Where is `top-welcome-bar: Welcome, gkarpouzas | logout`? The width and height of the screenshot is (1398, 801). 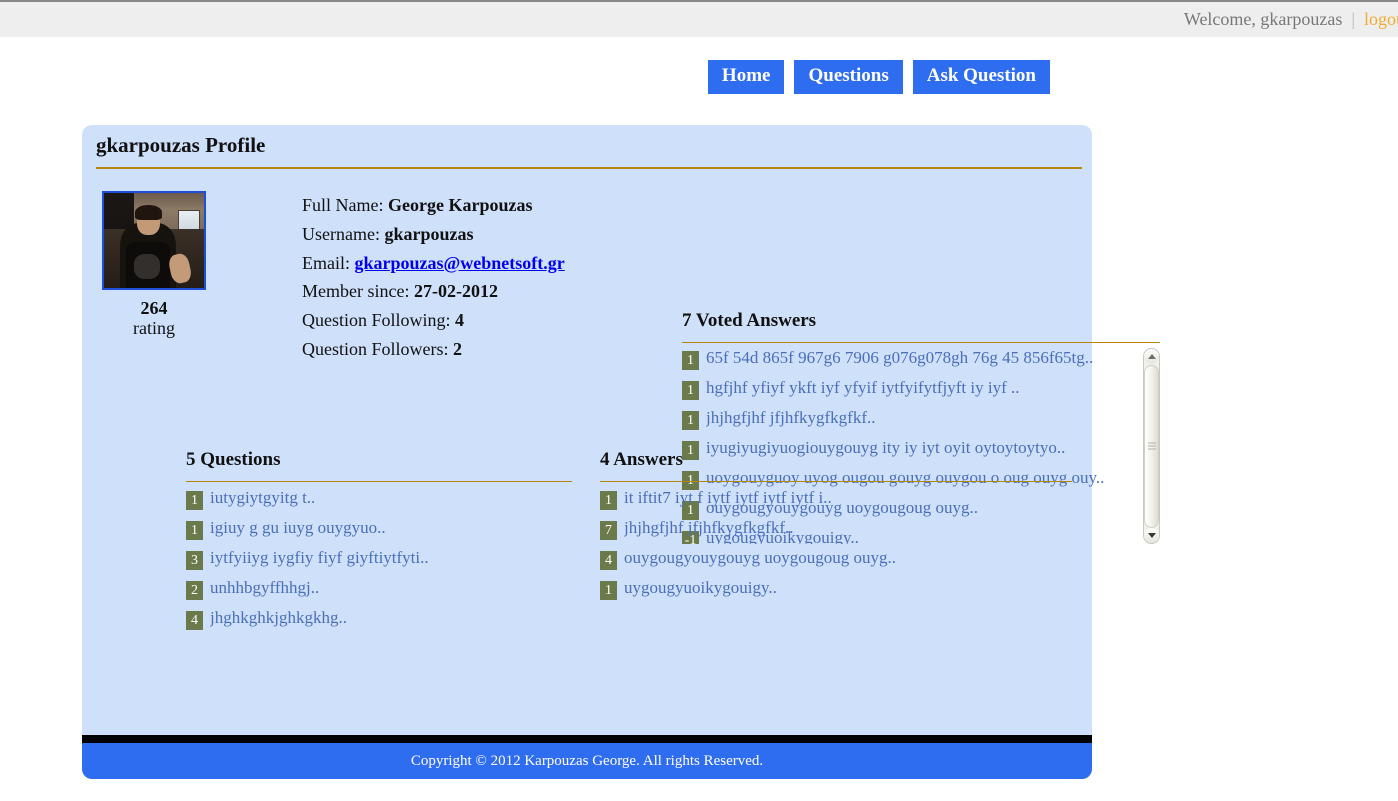
top-welcome-bar: Welcome, gkarpouzas | logout is located at coordinates (699, 18).